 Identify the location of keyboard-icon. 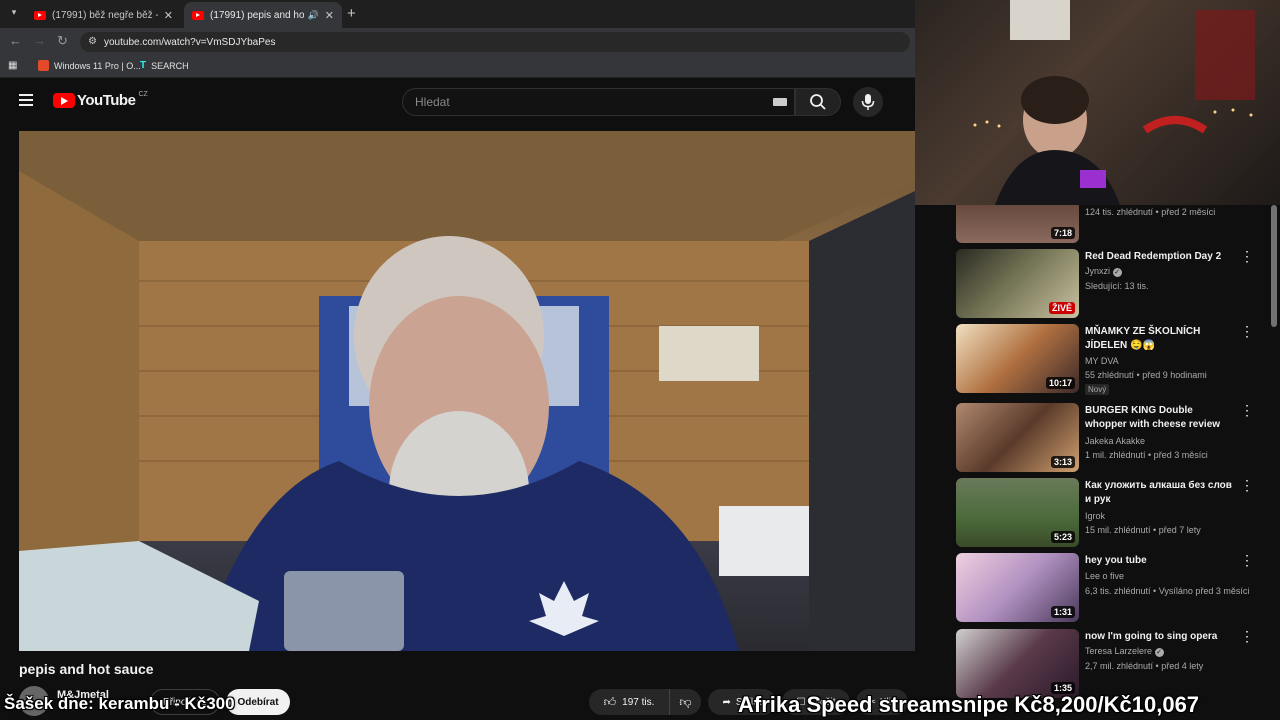
(780, 102).